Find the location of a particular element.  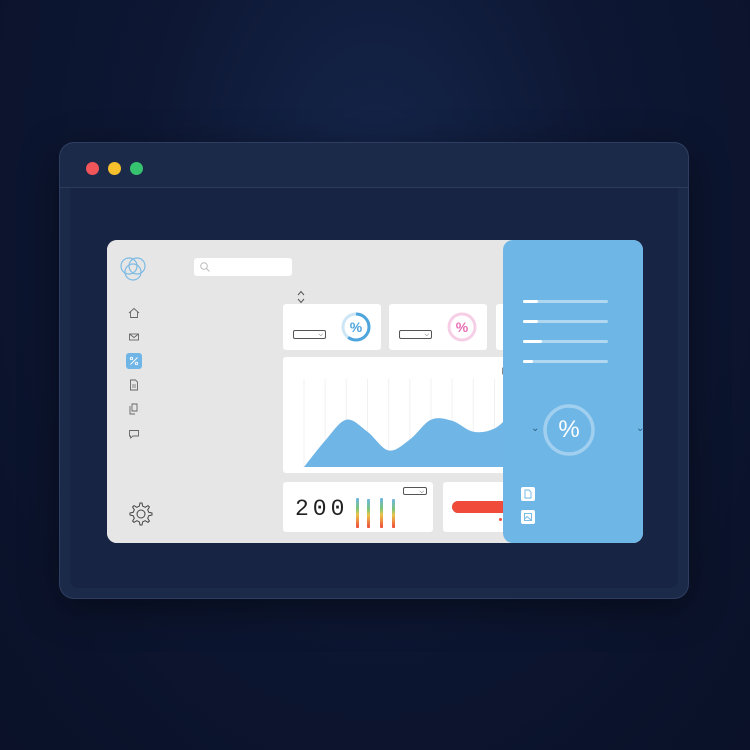

stat-card-2-percent-label: % is located at coordinates (462, 327).